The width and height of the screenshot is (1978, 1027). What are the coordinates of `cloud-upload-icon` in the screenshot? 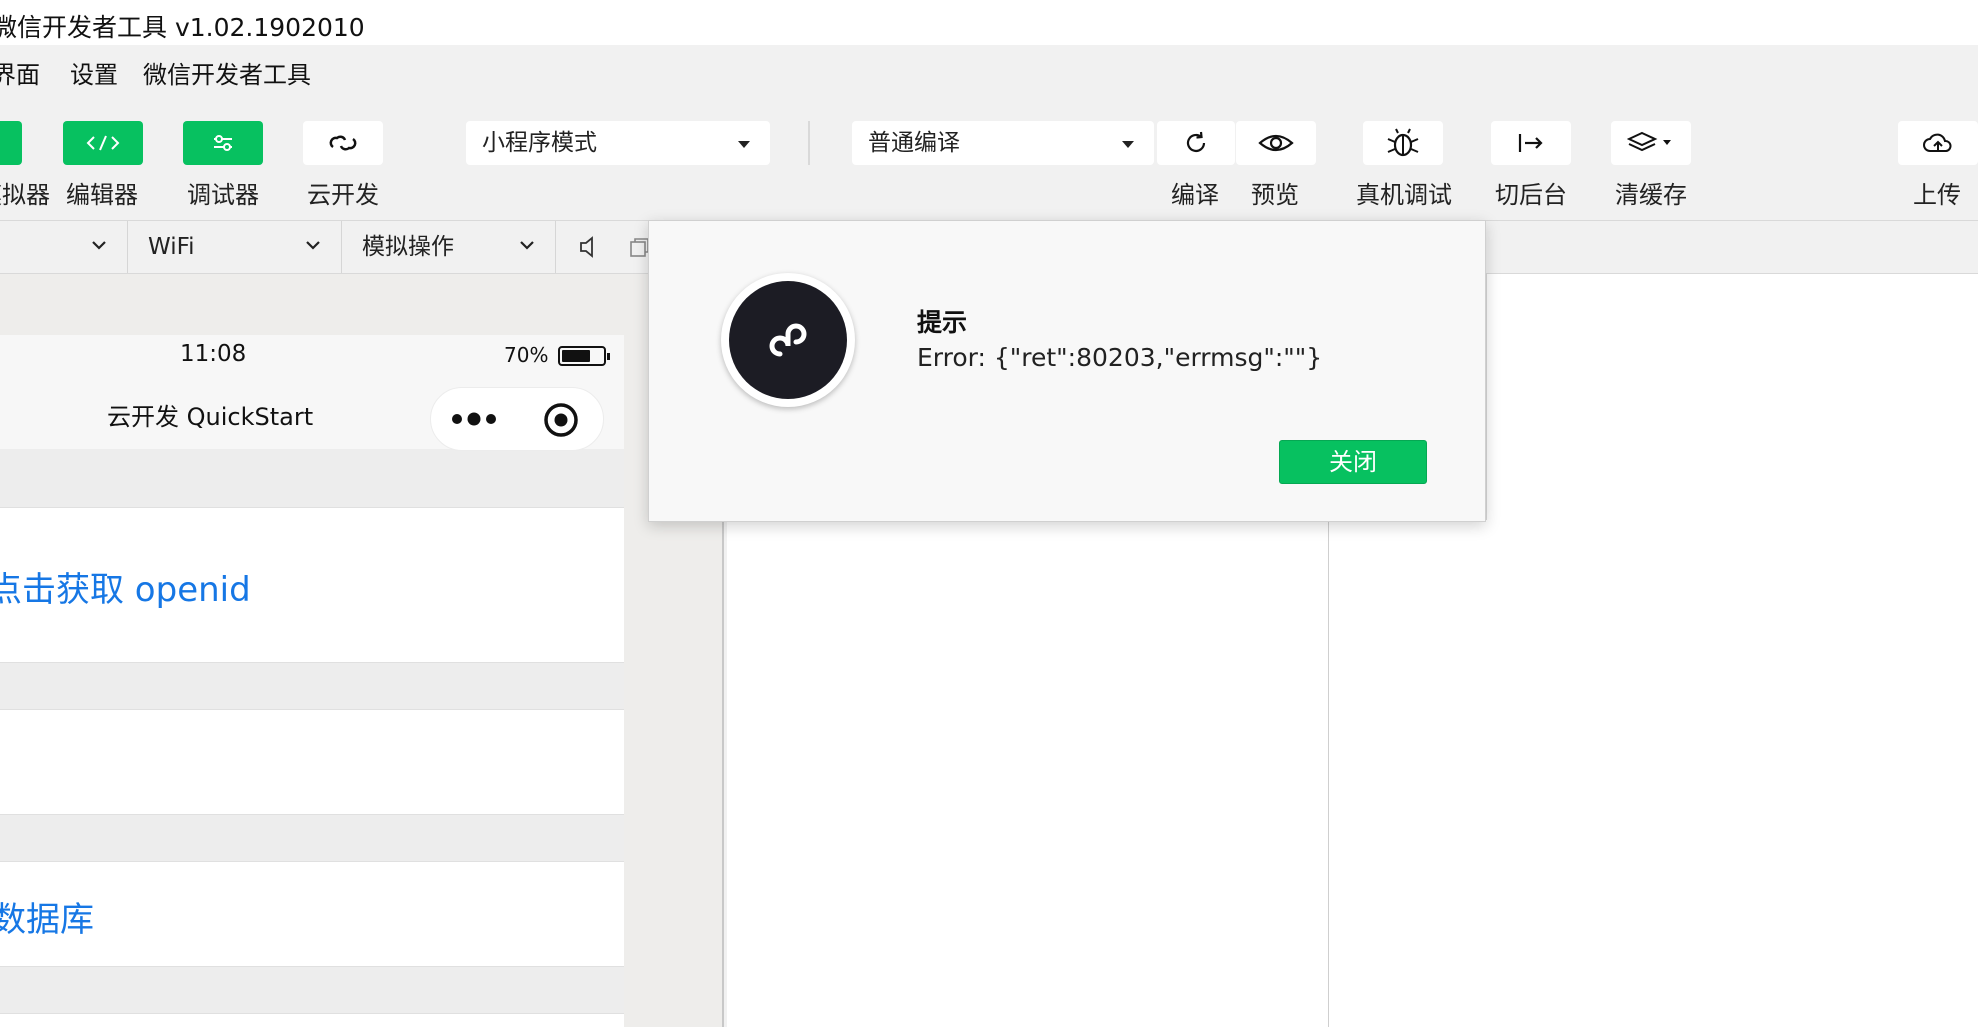 It's located at (1937, 142).